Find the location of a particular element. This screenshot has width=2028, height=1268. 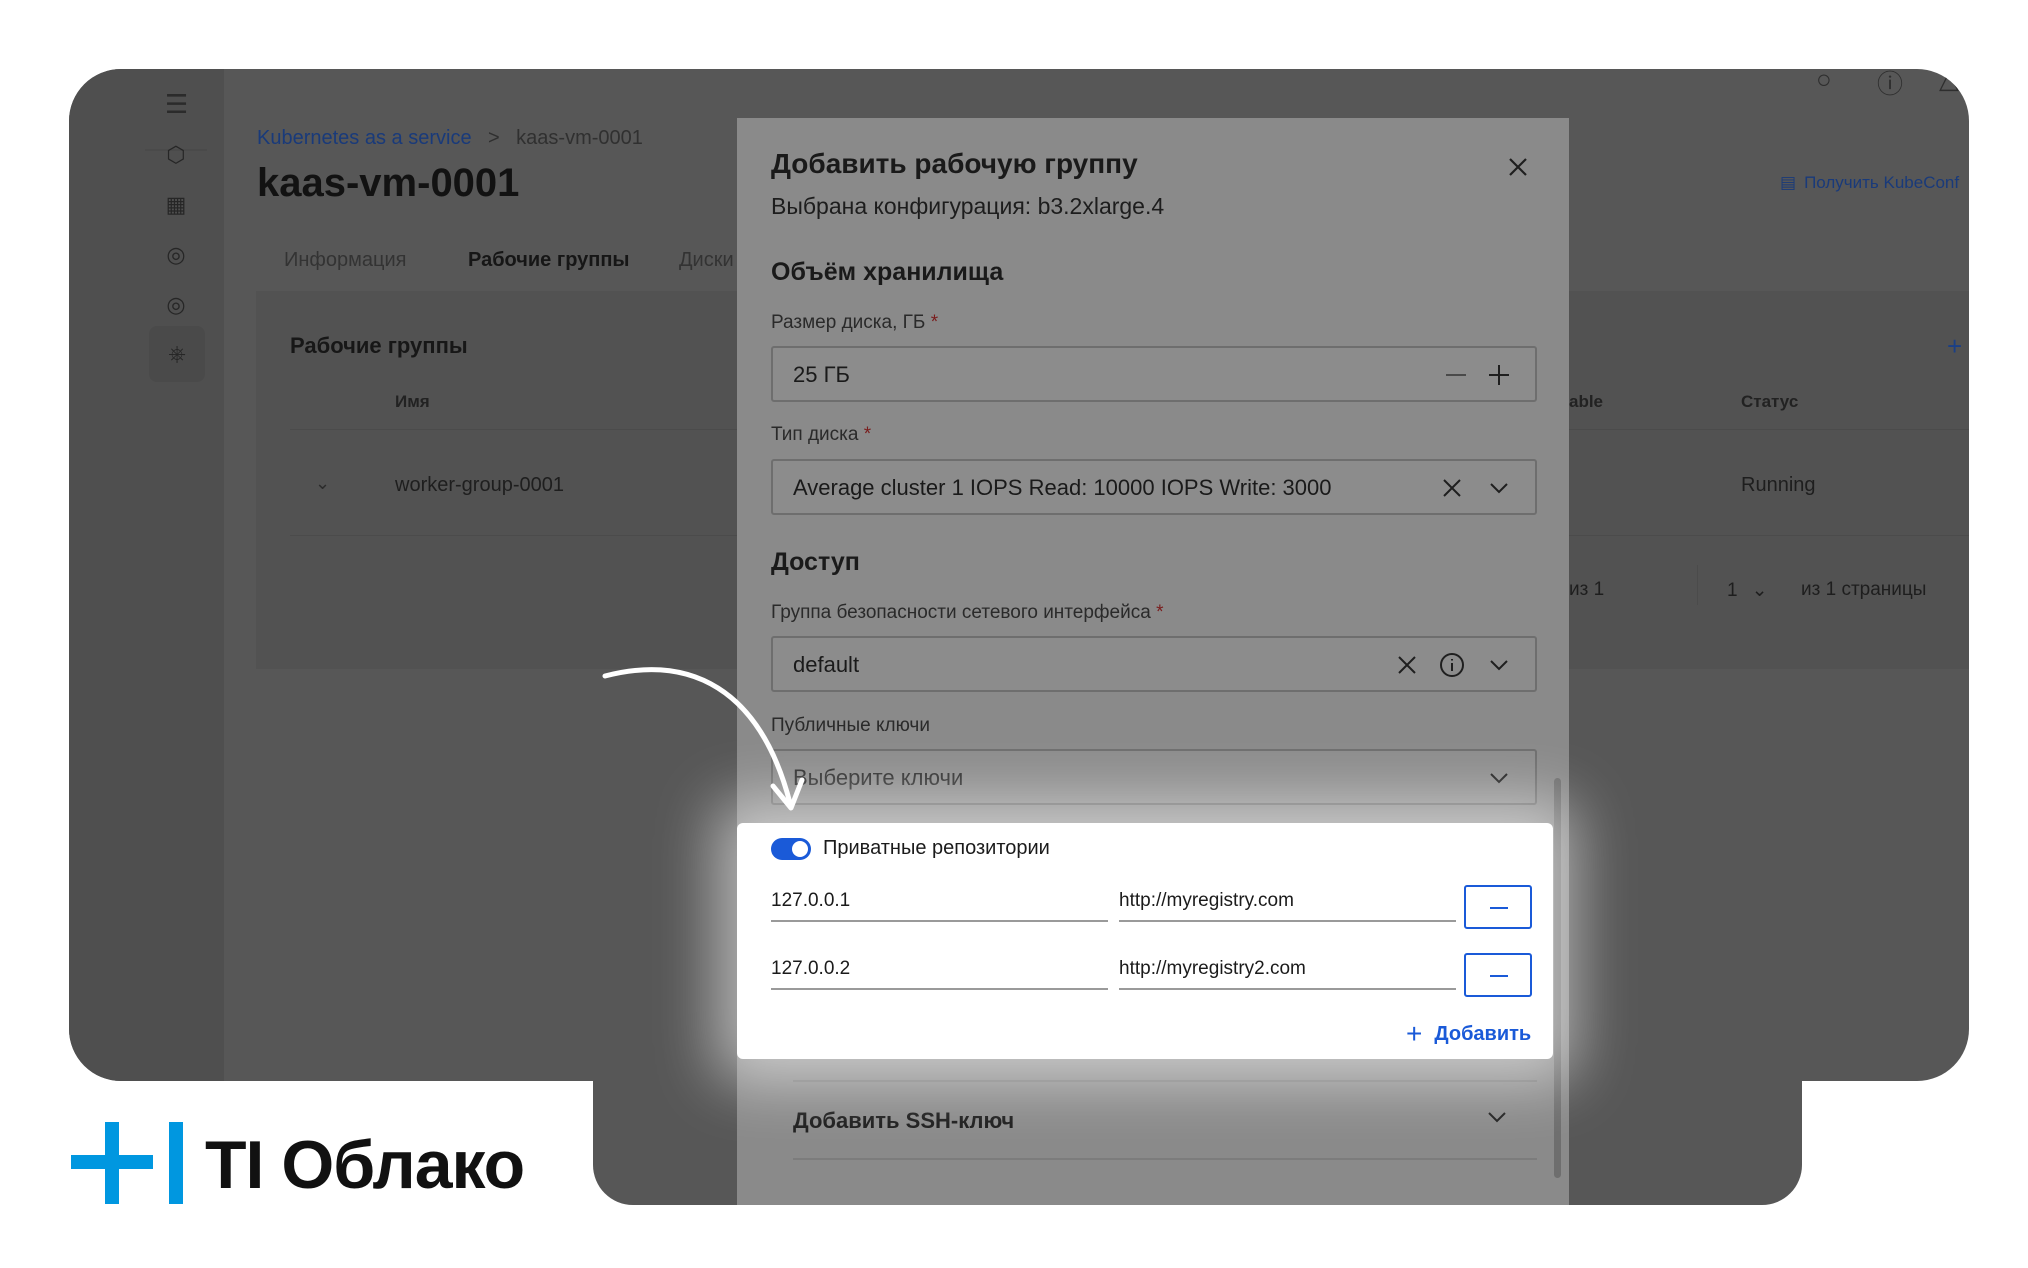

pagination-page-select: 1 ⌄ is located at coordinates (1747, 590).